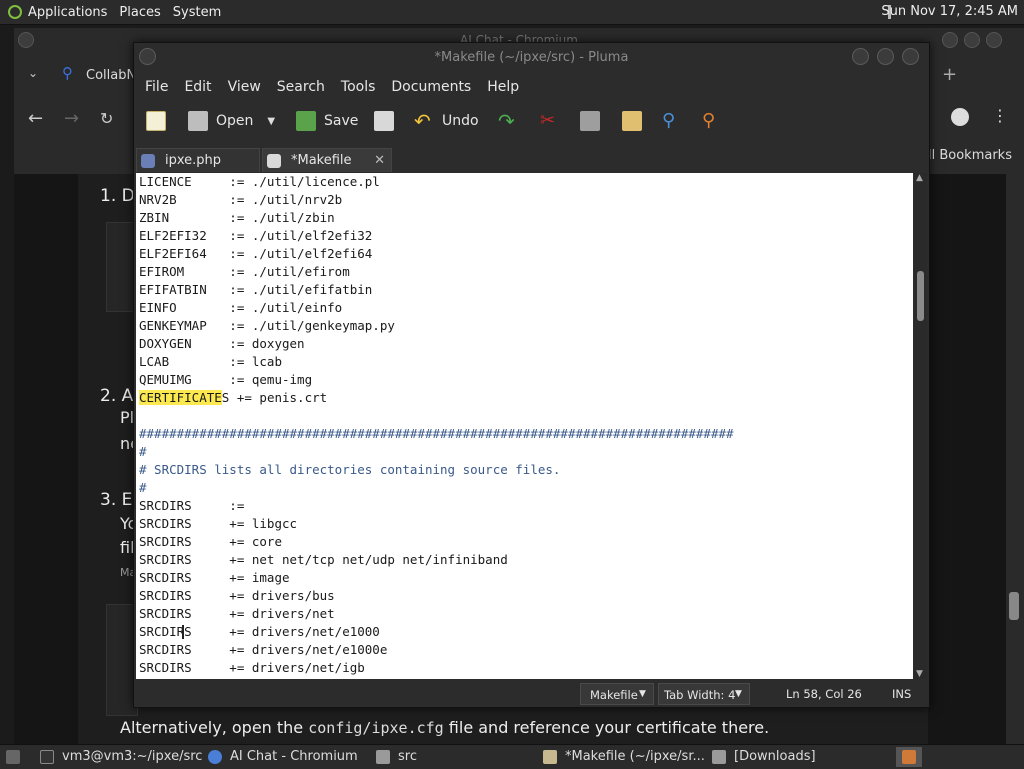  What do you see at coordinates (617, 694) in the screenshot?
I see `language-selector: Makefile ▼` at bounding box center [617, 694].